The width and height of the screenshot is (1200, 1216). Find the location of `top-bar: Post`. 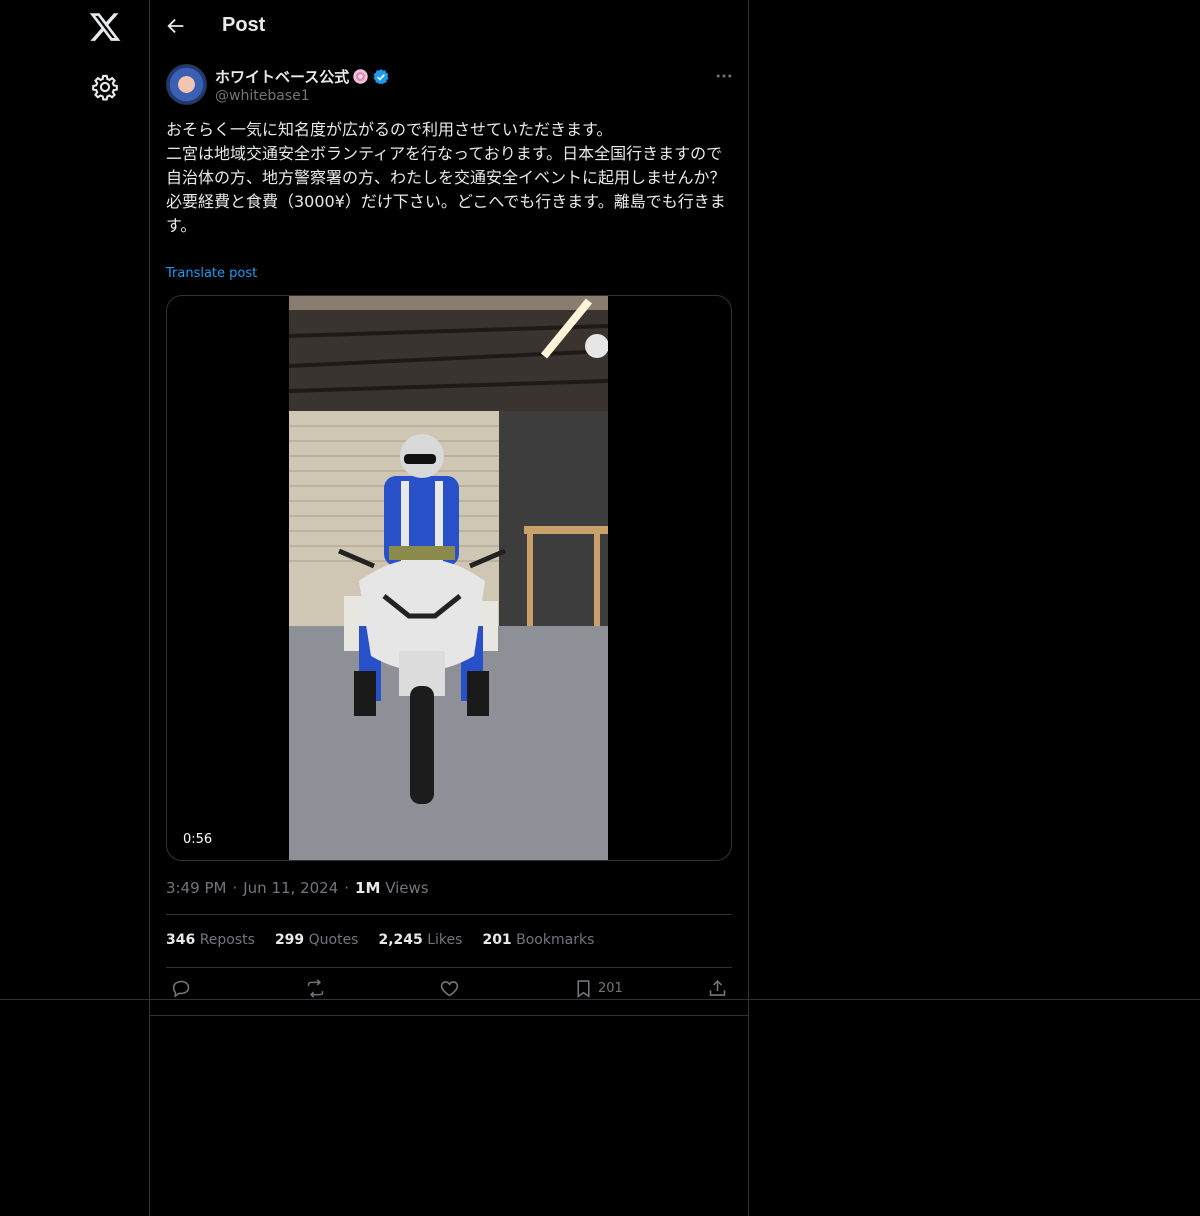

top-bar: Post is located at coordinates (449, 26).